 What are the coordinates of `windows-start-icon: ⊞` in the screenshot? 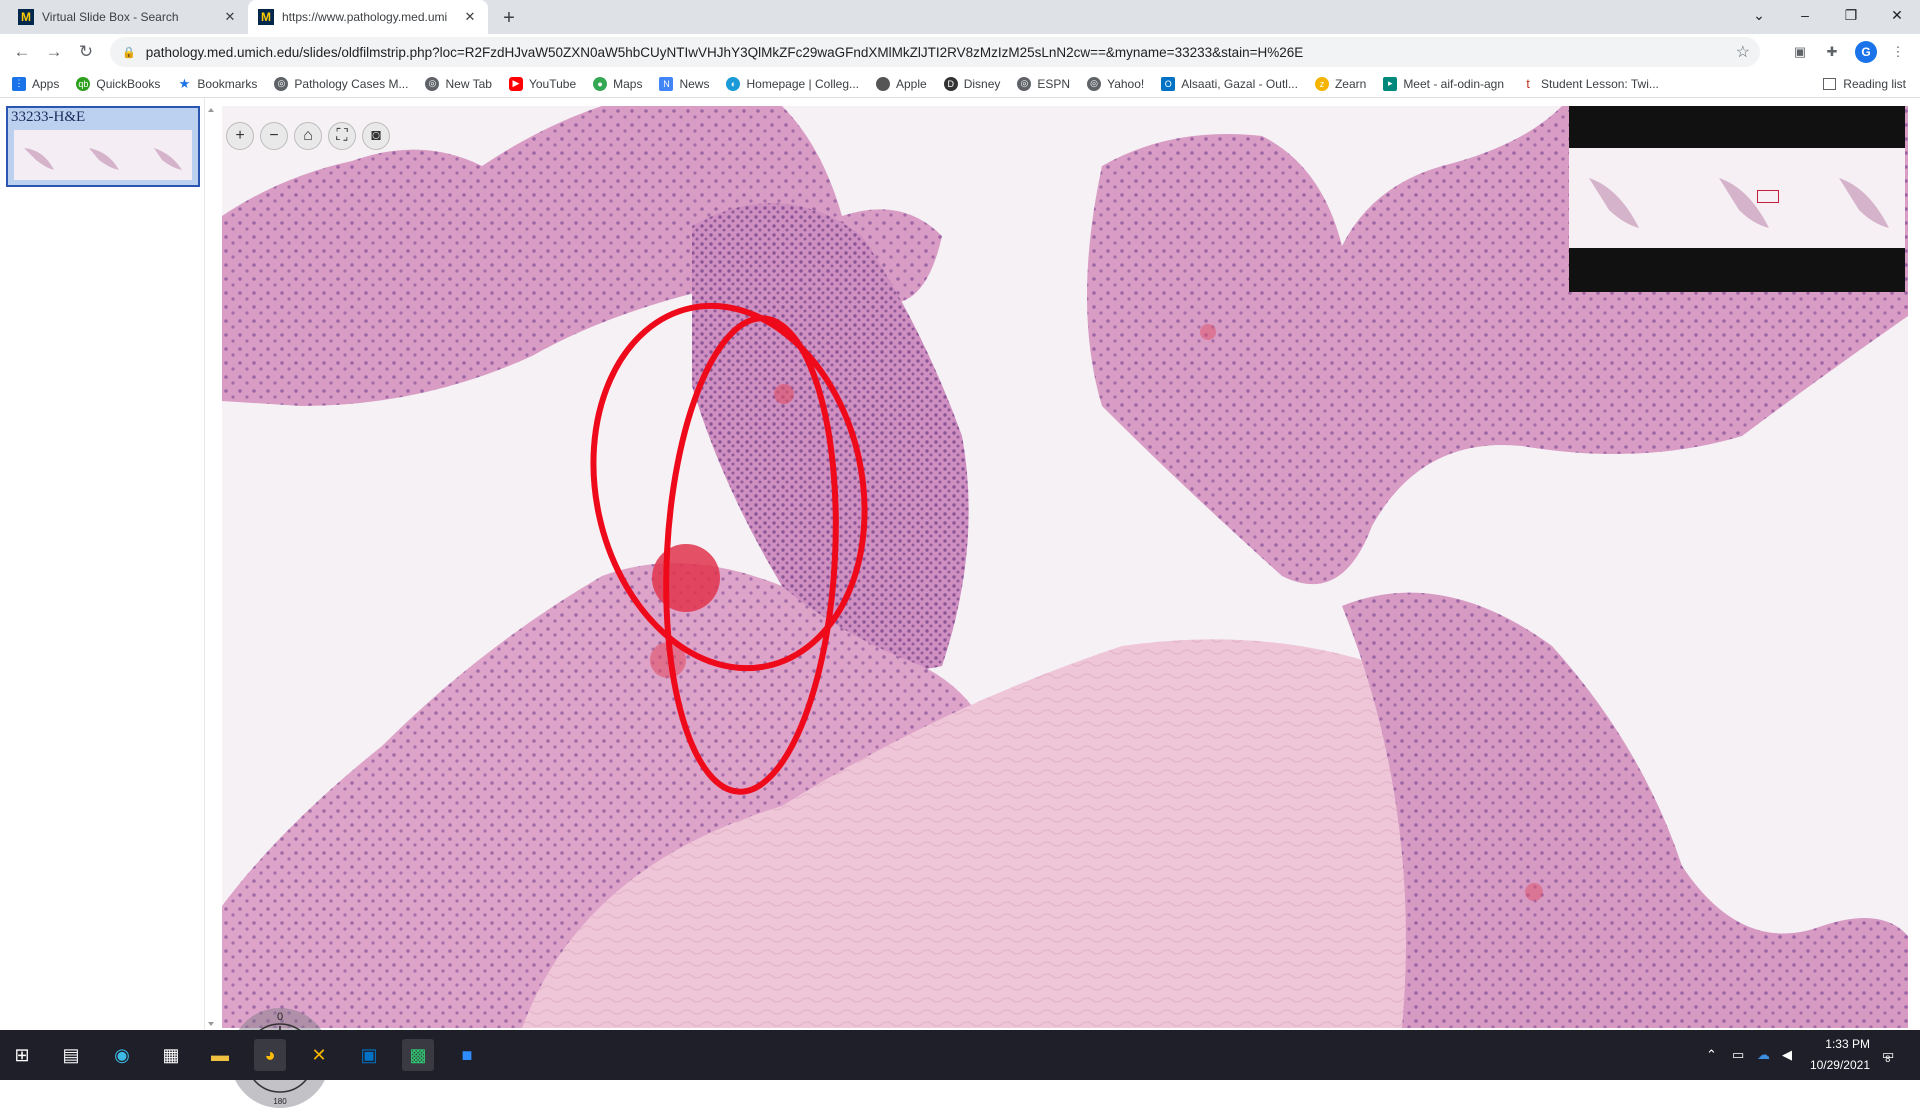 It's located at (22, 1055).